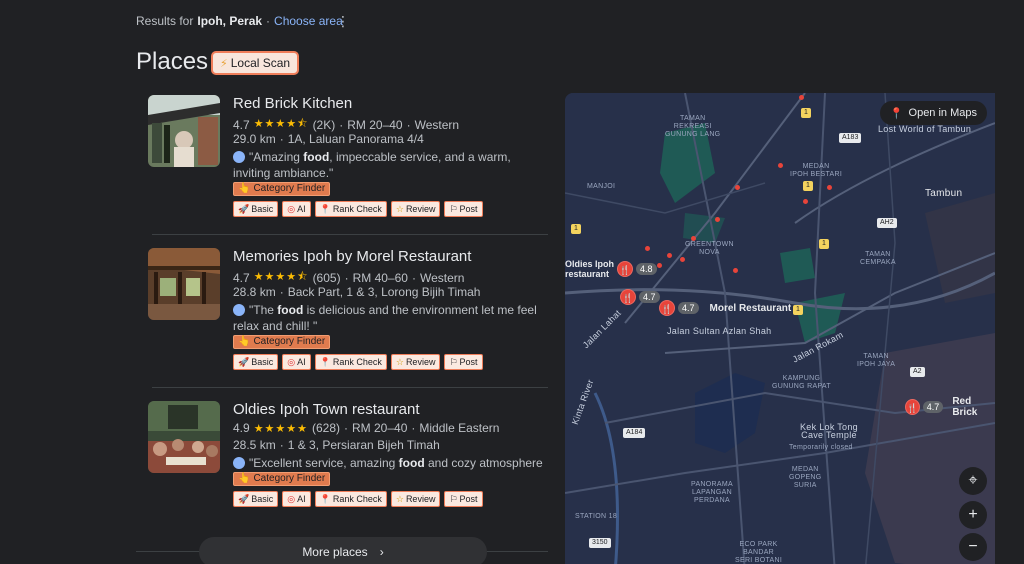  I want to click on rating-value: 4.9, so click(241, 428).